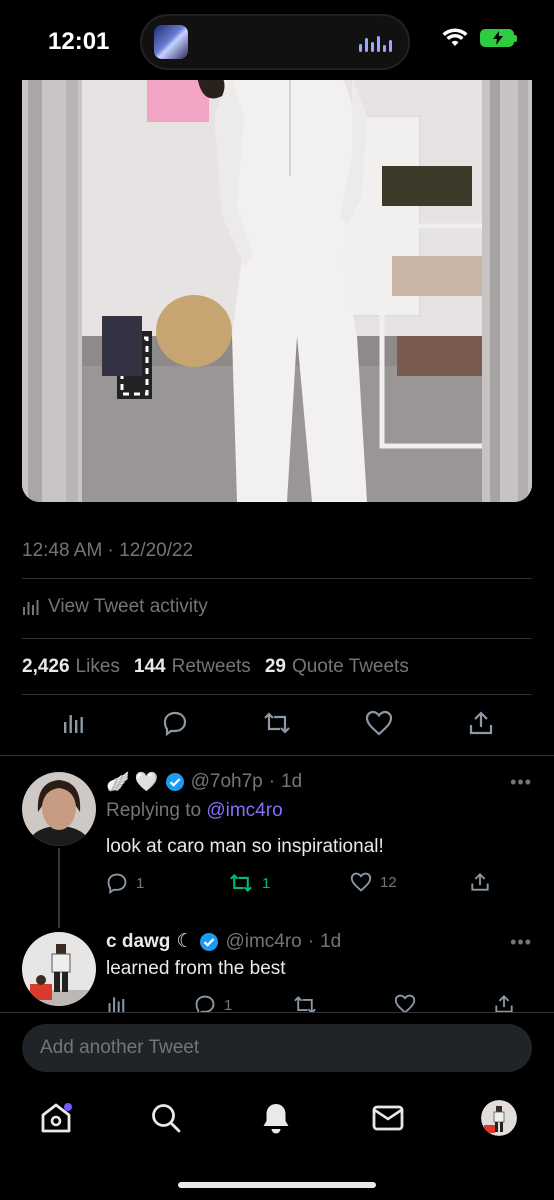 The image size is (554, 1200). Describe the element at coordinates (375, 43) in the screenshot. I see `audio-waveform-icon` at that location.